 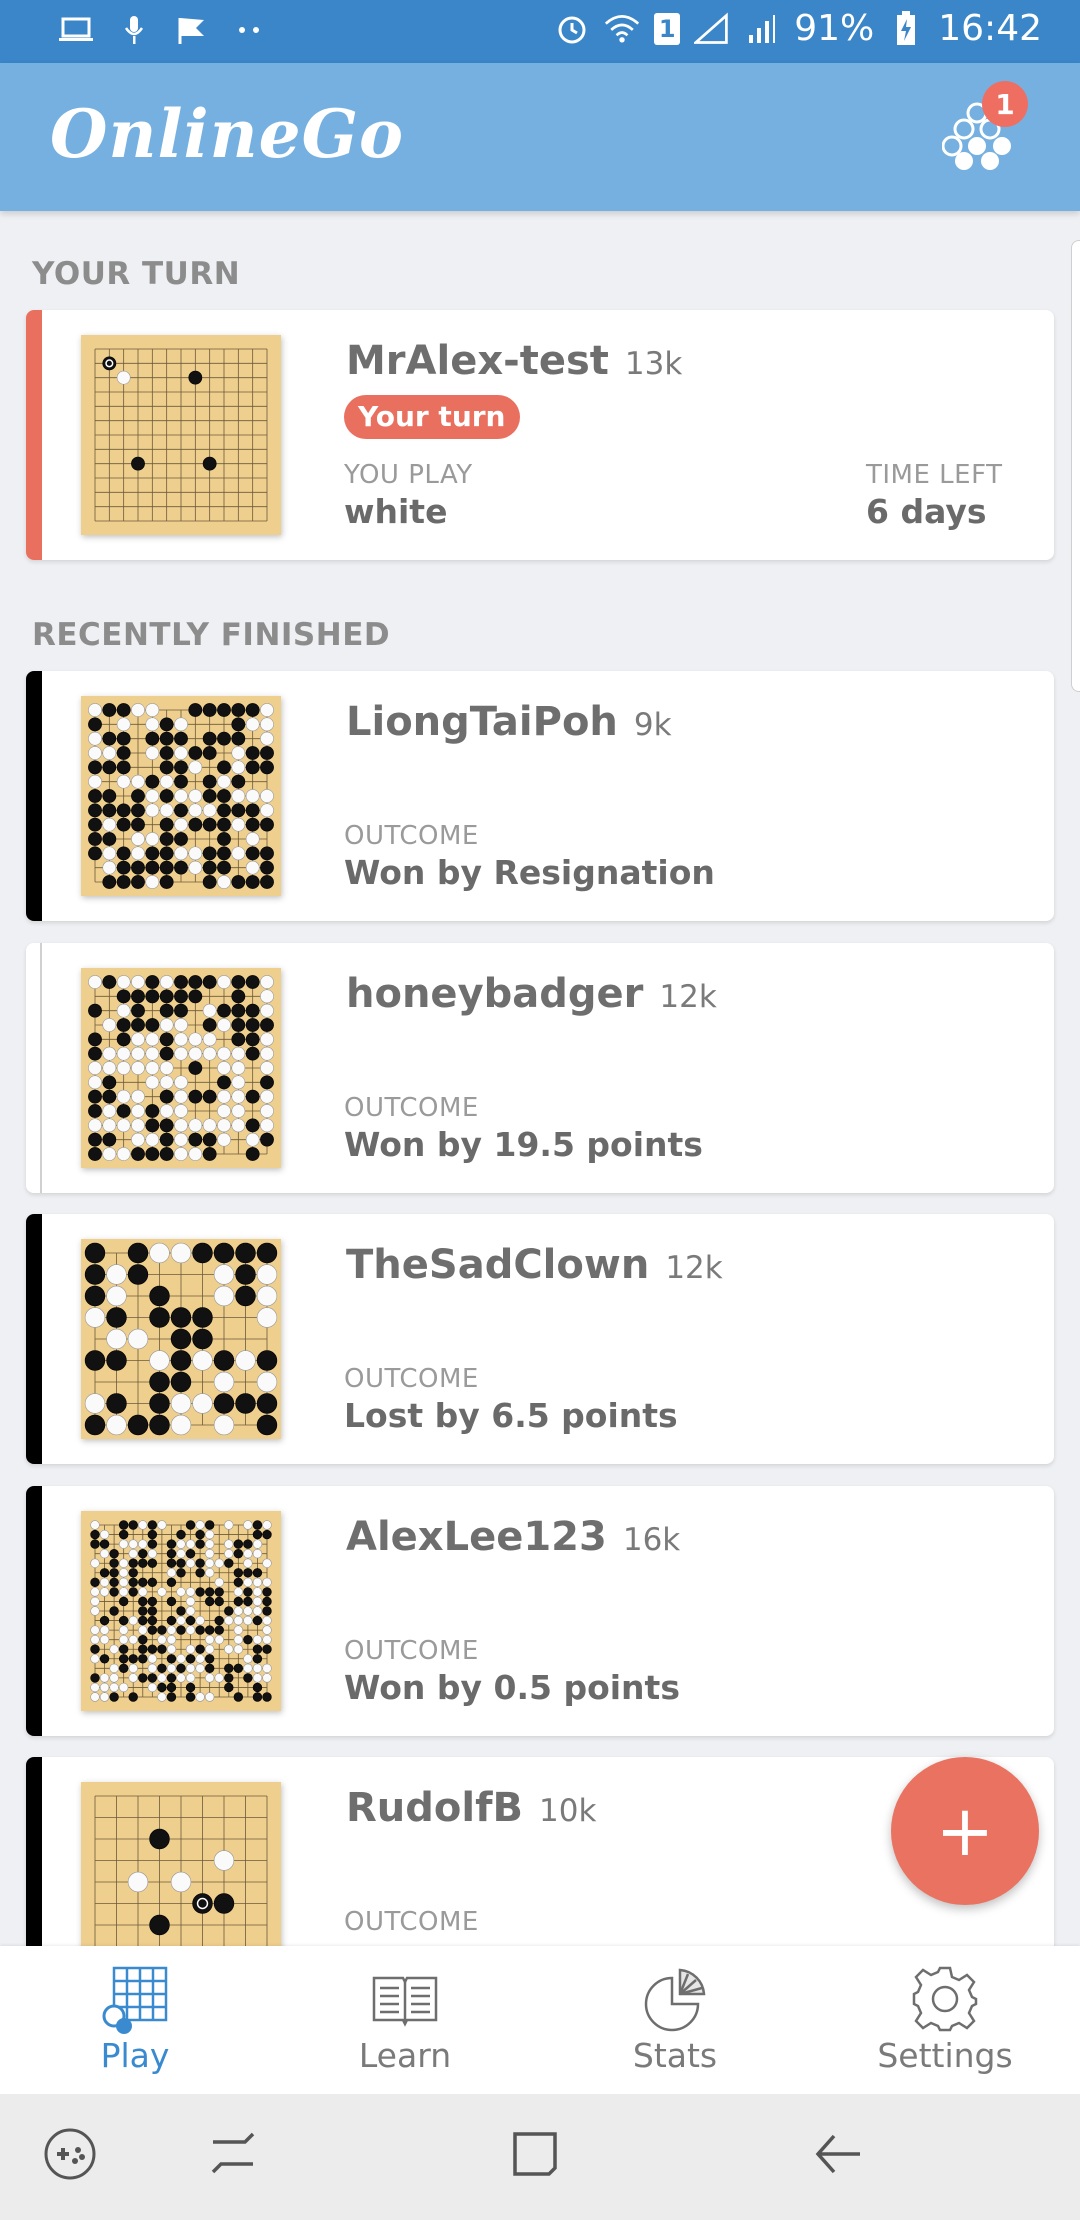 What do you see at coordinates (568, 1811) in the screenshot?
I see `opponent-rank: 10k` at bounding box center [568, 1811].